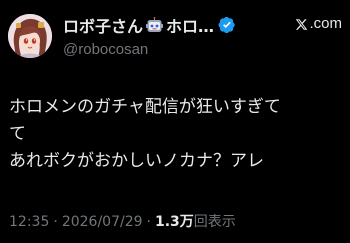  Describe the element at coordinates (155, 25) in the screenshot. I see `robot-face-icon` at that location.